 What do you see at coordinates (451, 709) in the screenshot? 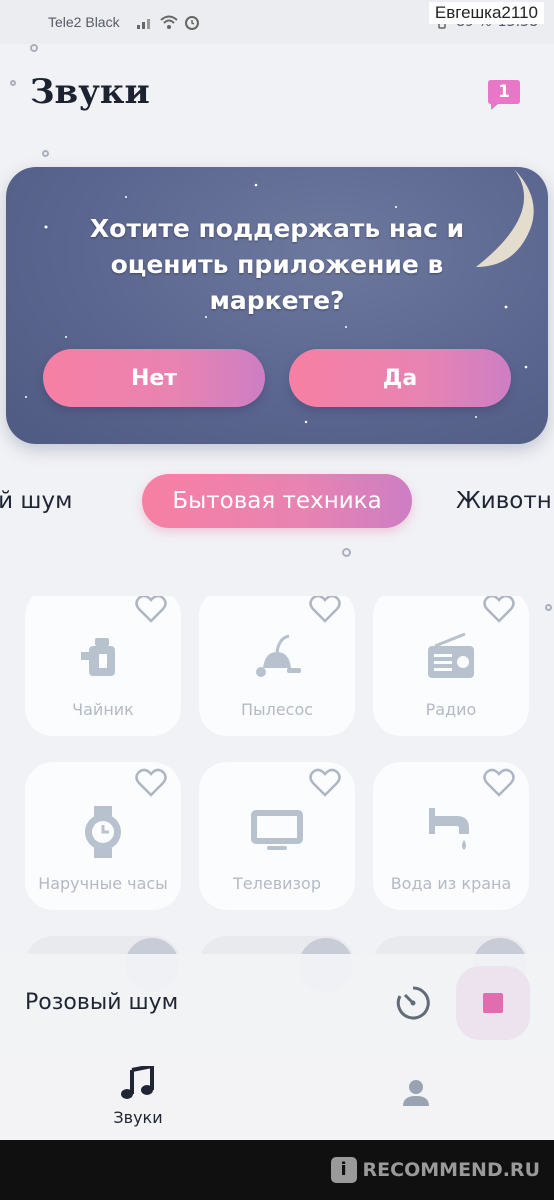
I see `sound-label: Радио` at bounding box center [451, 709].